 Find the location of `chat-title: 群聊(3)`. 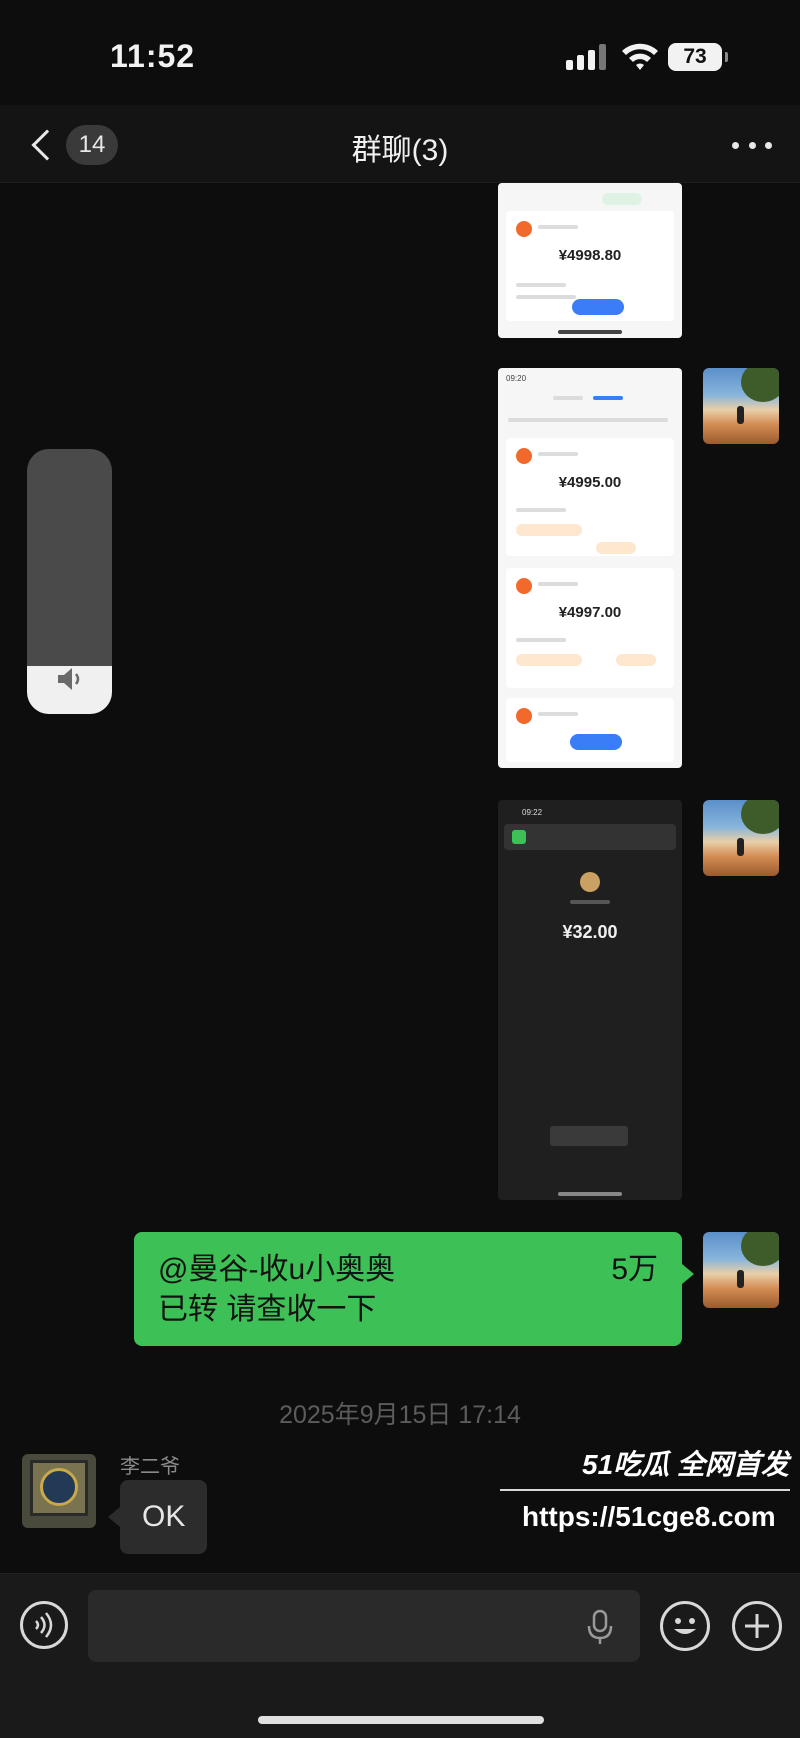

chat-title: 群聊(3) is located at coordinates (400, 150).